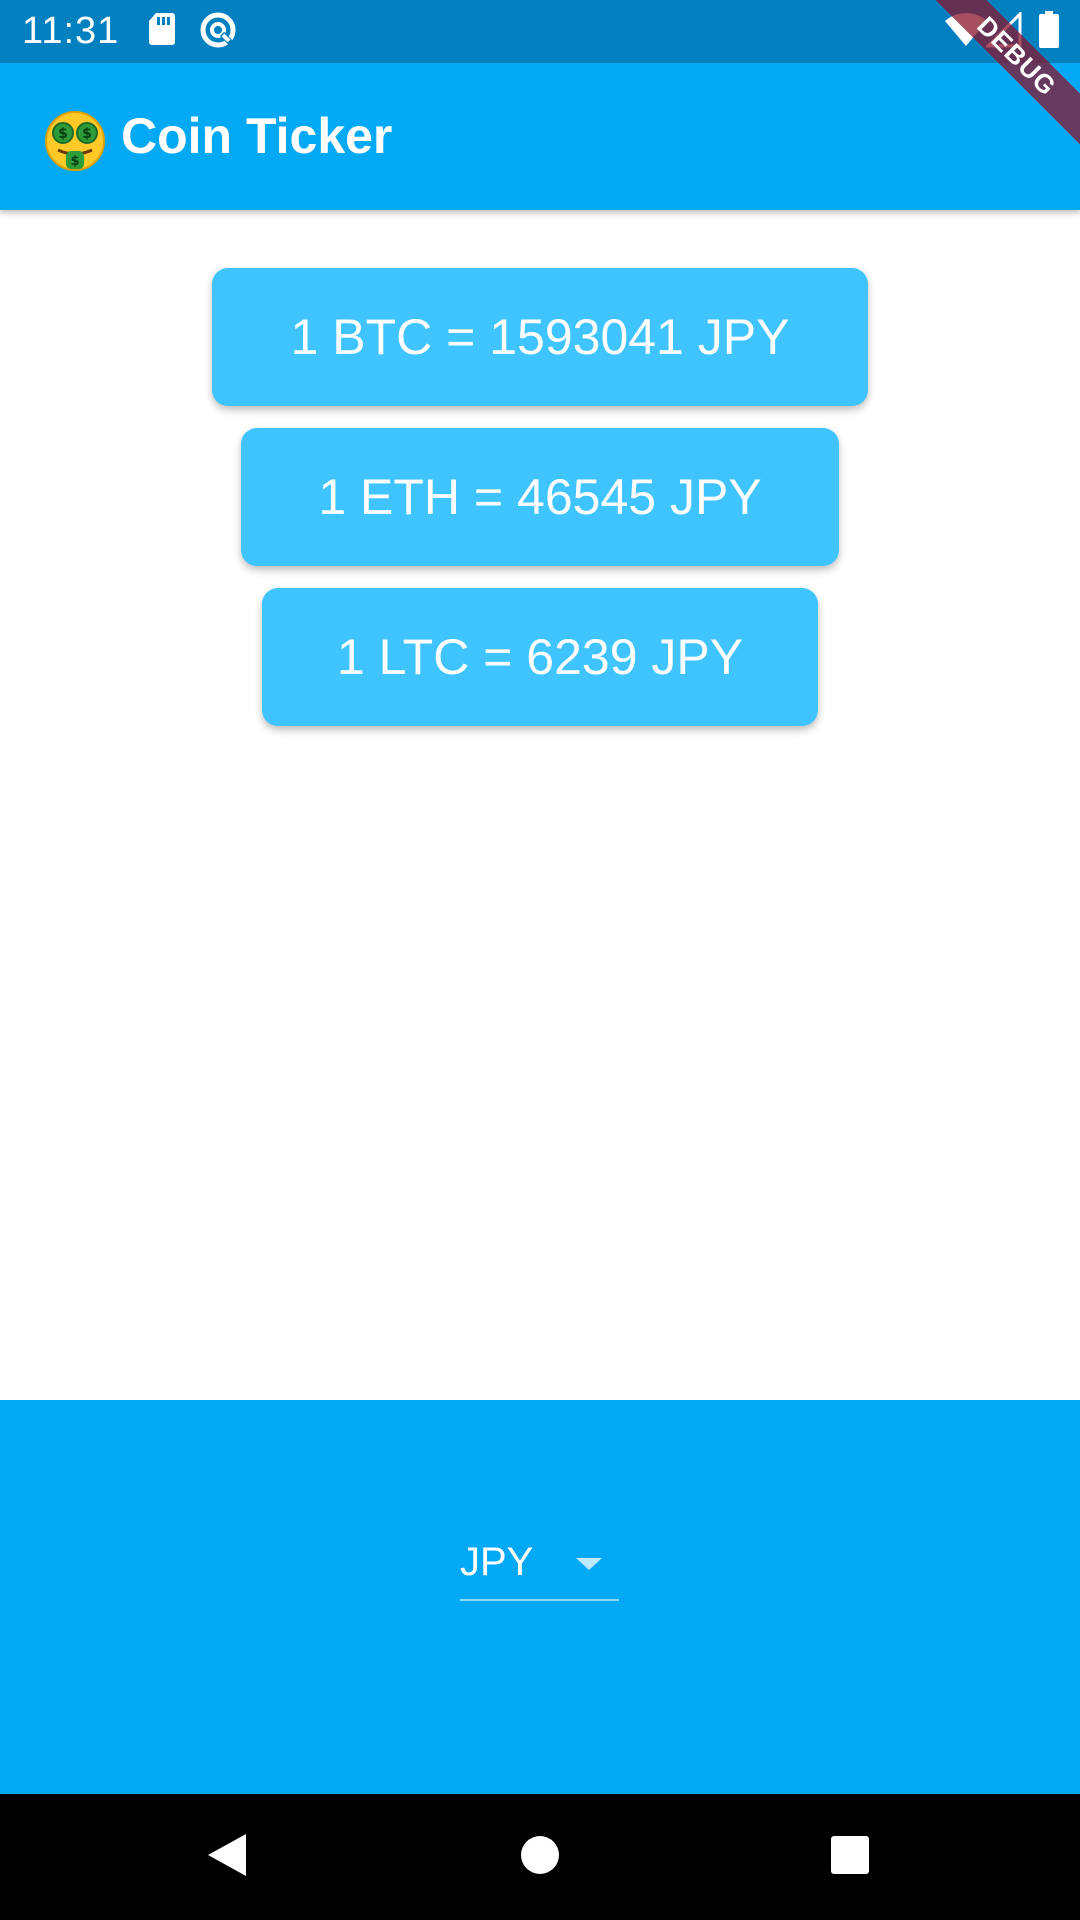 This screenshot has width=1080, height=1920. Describe the element at coordinates (540, 31) in the screenshot. I see `status-bar: 11:31` at that location.